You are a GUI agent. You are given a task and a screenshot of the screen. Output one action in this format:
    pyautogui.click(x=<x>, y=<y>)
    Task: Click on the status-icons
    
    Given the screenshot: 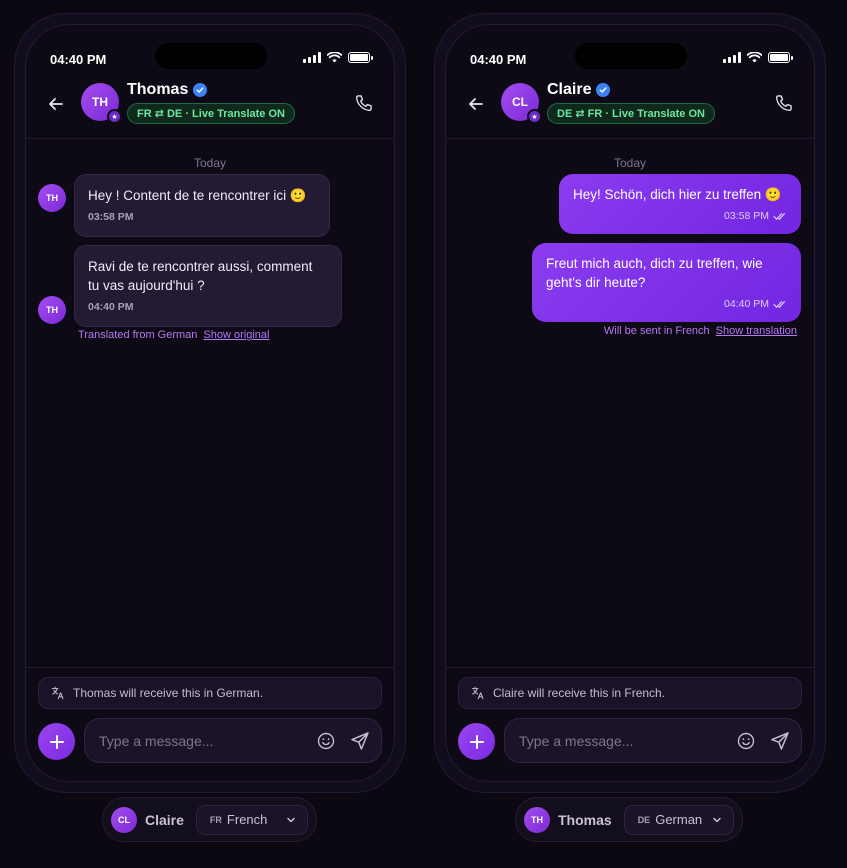 What is the action you would take?
    pyautogui.click(x=758, y=57)
    